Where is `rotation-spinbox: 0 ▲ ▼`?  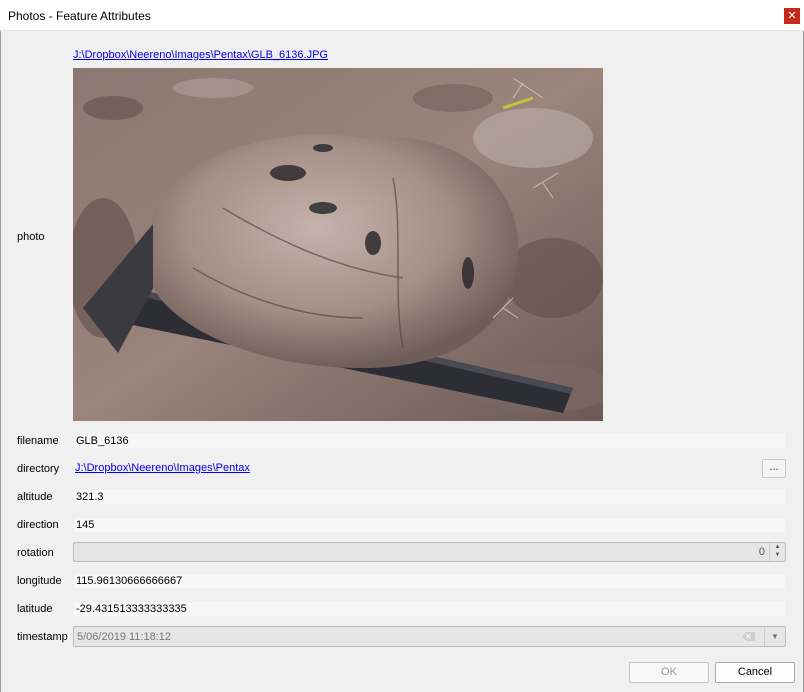 rotation-spinbox: 0 ▲ ▼ is located at coordinates (429, 552).